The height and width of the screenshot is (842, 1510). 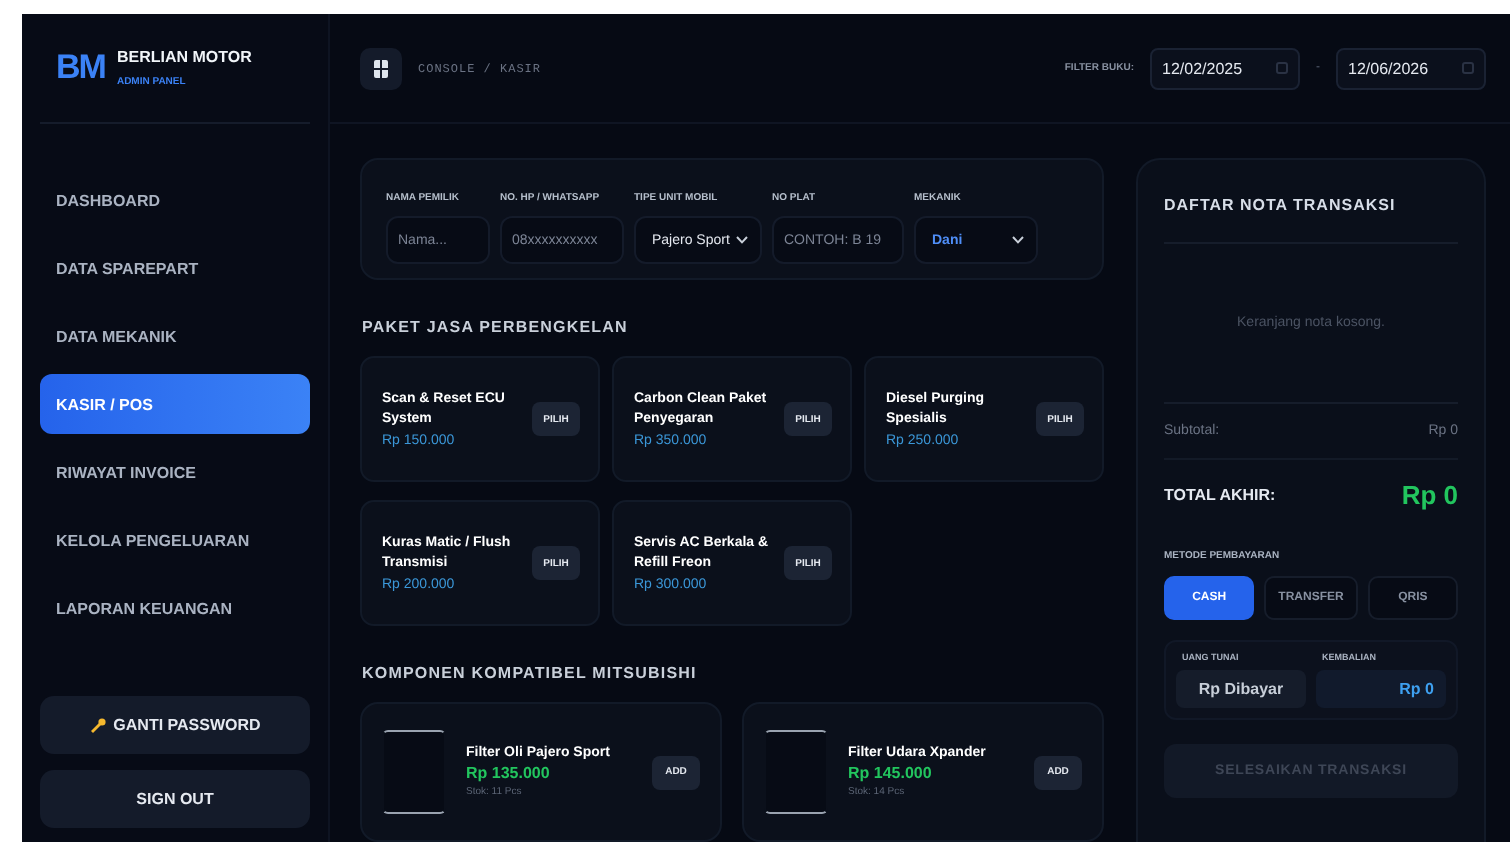 I want to click on sign-out-button: SIGN OUT, so click(x=175, y=799).